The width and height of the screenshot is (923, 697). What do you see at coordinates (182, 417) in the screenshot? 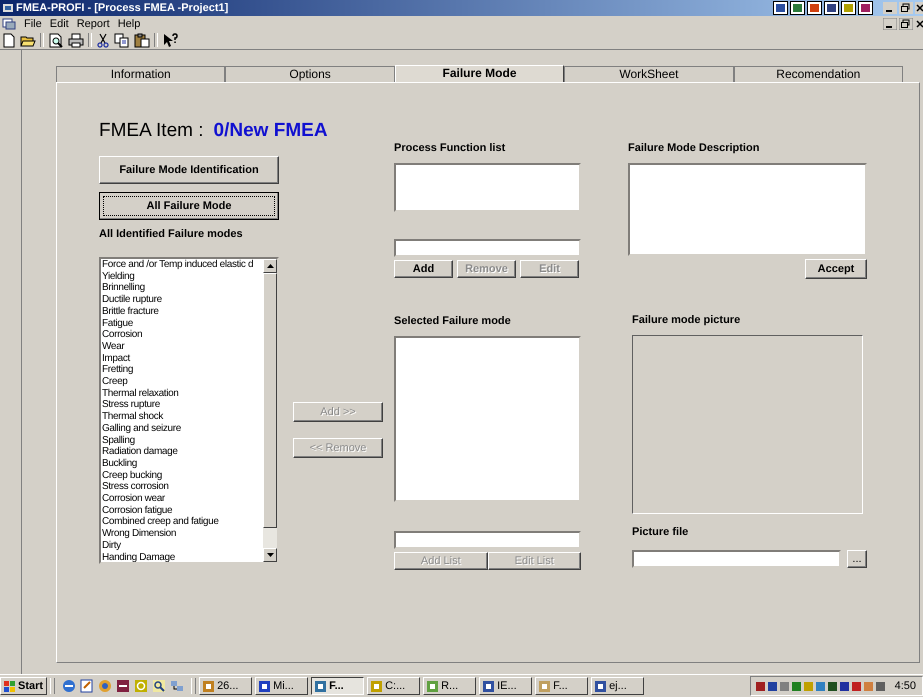
I see `list-item: Thermal shock` at bounding box center [182, 417].